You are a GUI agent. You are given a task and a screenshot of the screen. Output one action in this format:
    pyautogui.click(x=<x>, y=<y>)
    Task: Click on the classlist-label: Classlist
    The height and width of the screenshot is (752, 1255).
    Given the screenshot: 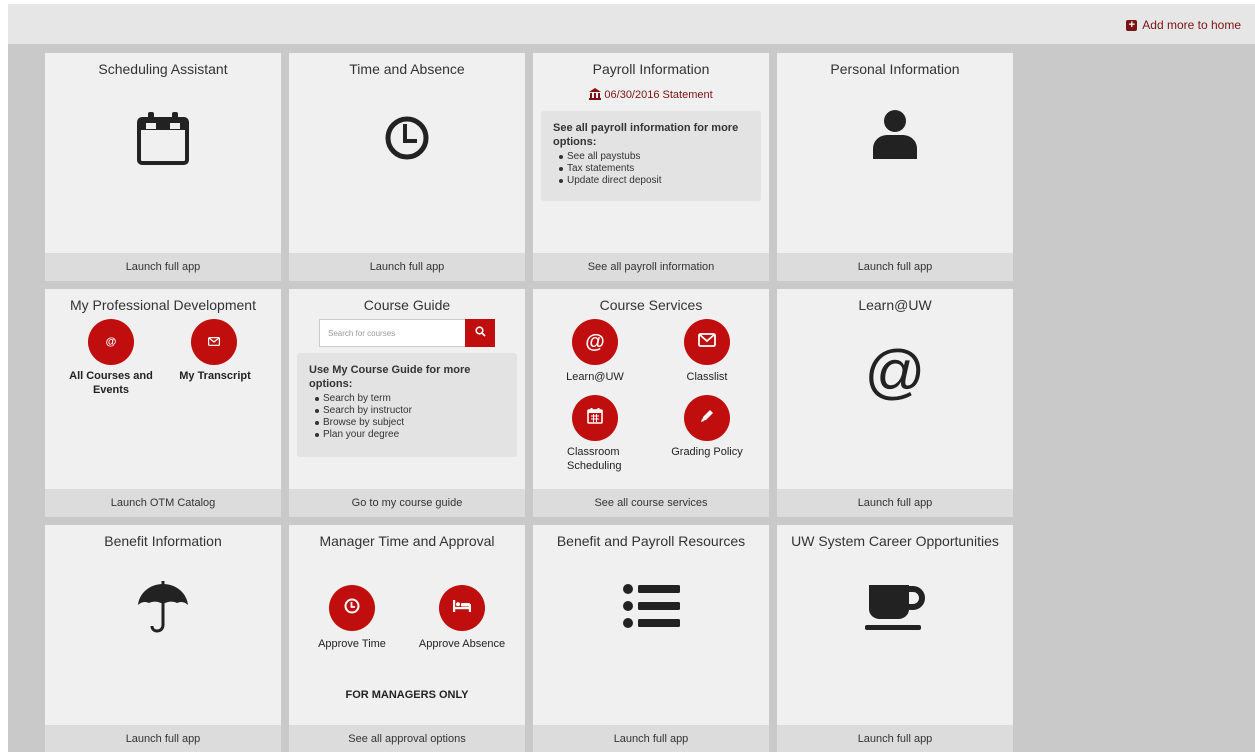 What is the action you would take?
    pyautogui.click(x=707, y=377)
    